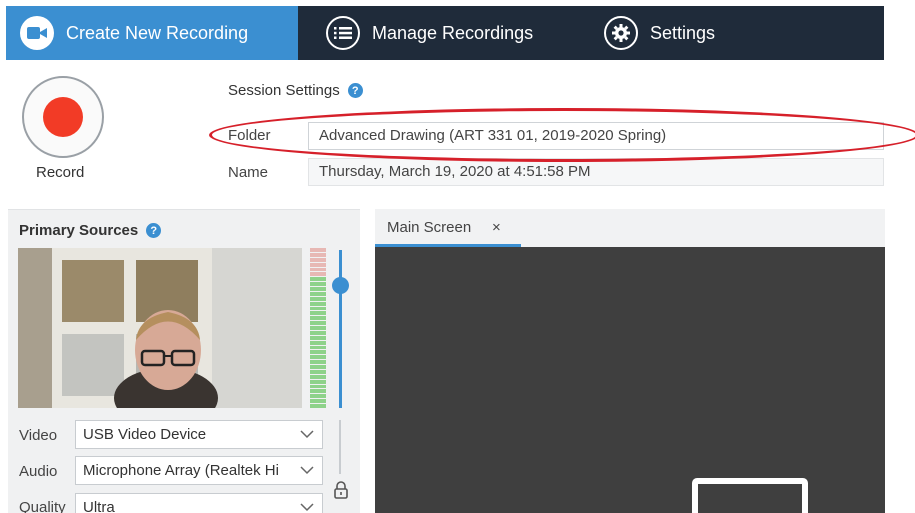  What do you see at coordinates (248, 172) in the screenshot?
I see `name-label: Name` at bounding box center [248, 172].